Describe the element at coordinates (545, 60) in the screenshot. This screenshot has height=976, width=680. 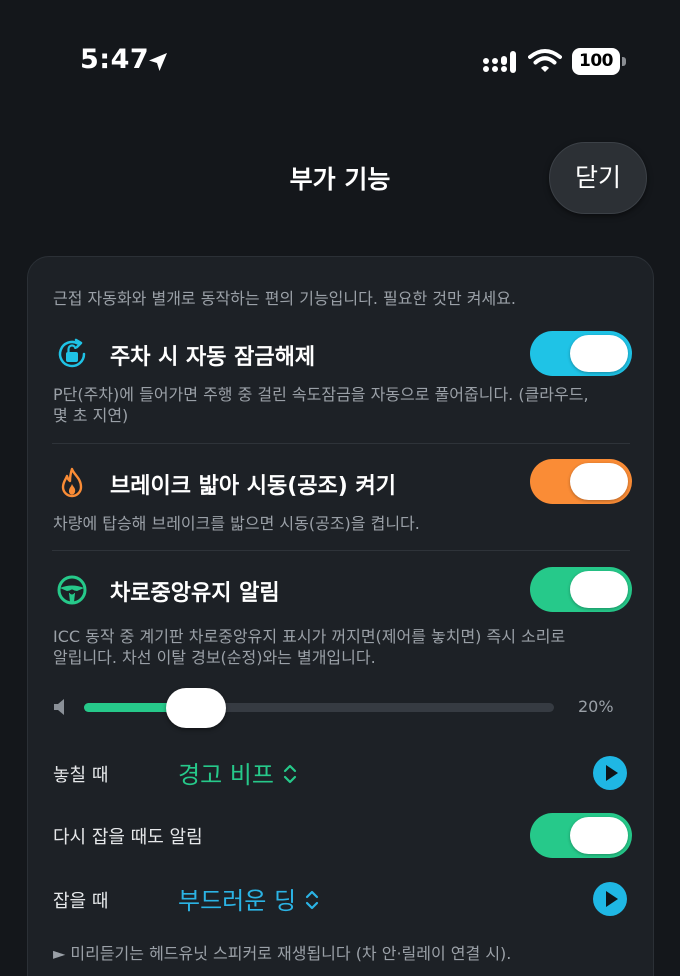
I see `wifi-icon` at that location.